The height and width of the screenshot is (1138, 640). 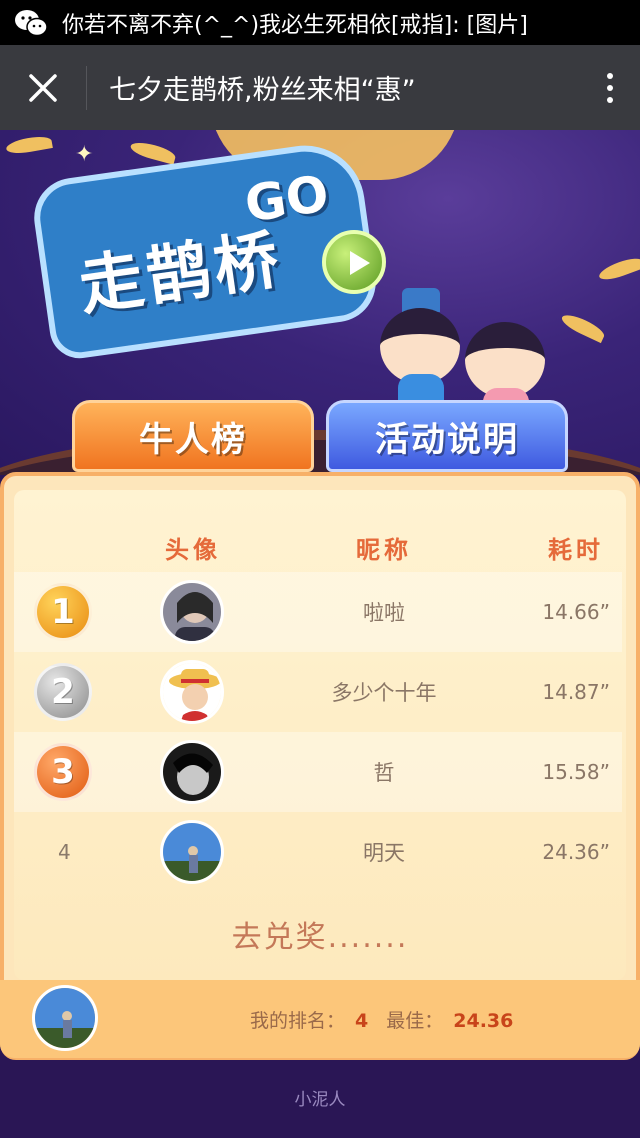 What do you see at coordinates (576, 852) in the screenshot?
I see `time-value: 24.36”` at bounding box center [576, 852].